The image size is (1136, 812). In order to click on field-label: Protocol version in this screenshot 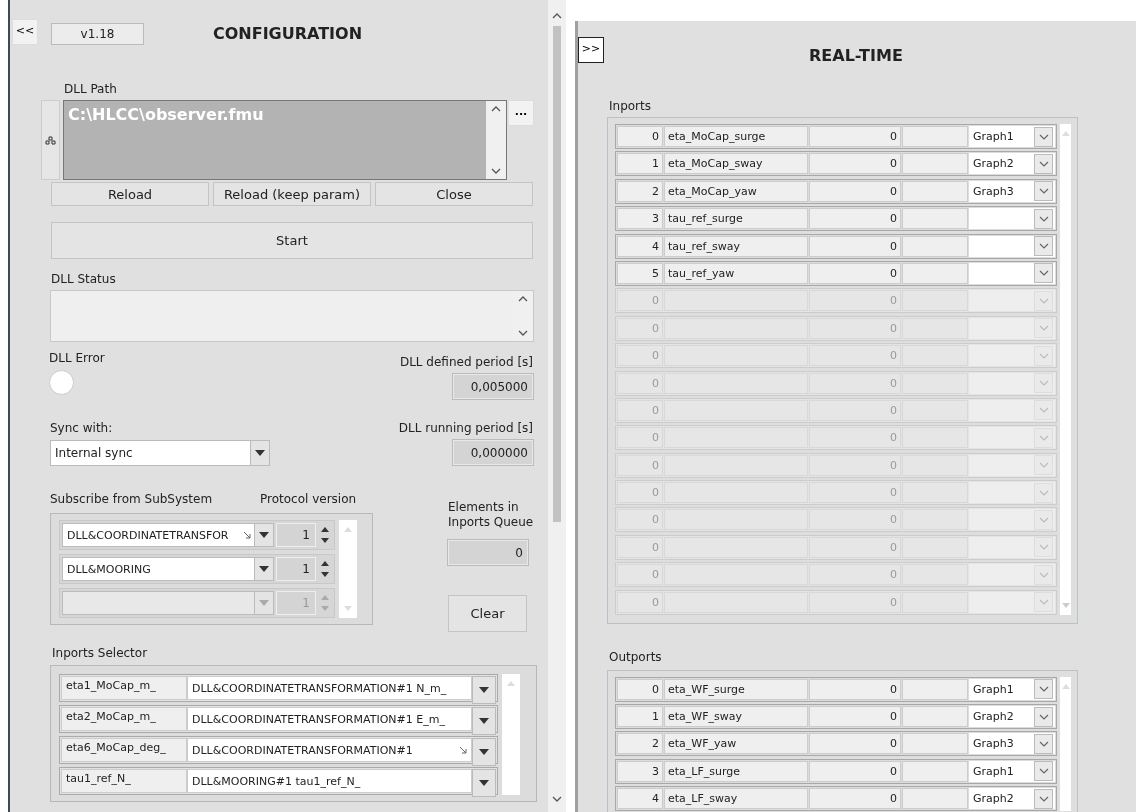, I will do `click(308, 499)`.